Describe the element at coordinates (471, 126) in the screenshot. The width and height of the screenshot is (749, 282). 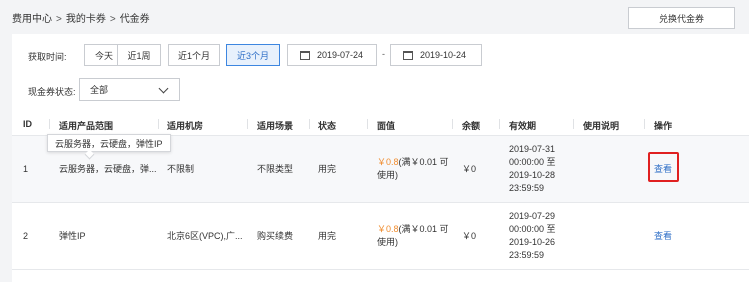
I see `column-header-balance: 余额` at that location.